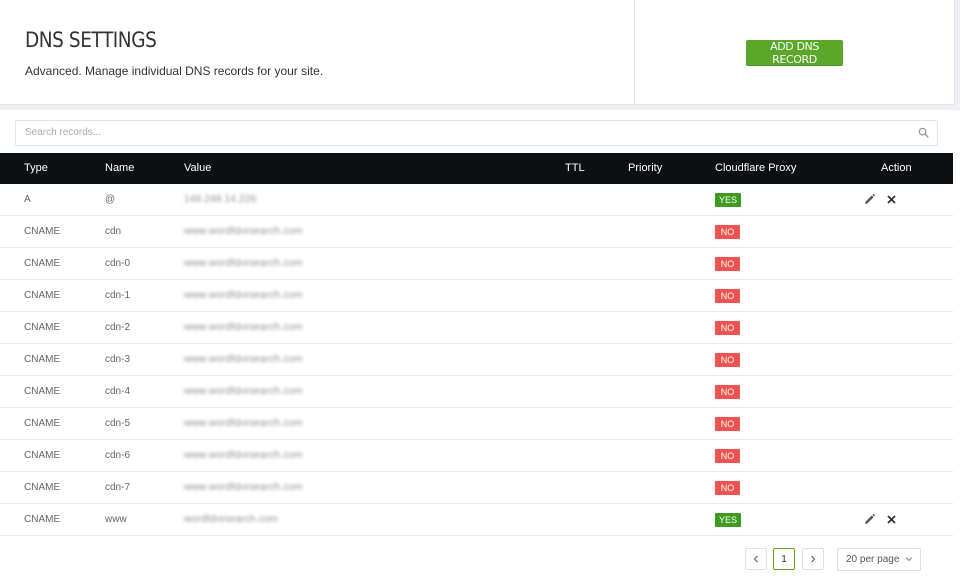 This screenshot has width=960, height=583. What do you see at coordinates (118, 391) in the screenshot?
I see `record-name: cdn-4` at bounding box center [118, 391].